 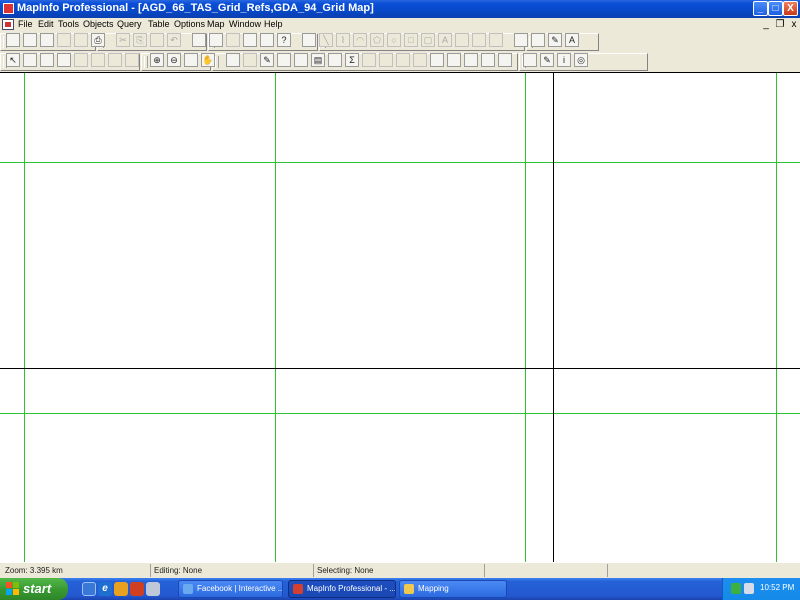 What do you see at coordinates (64, 40) in the screenshot?
I see `save-table-icon` at bounding box center [64, 40].